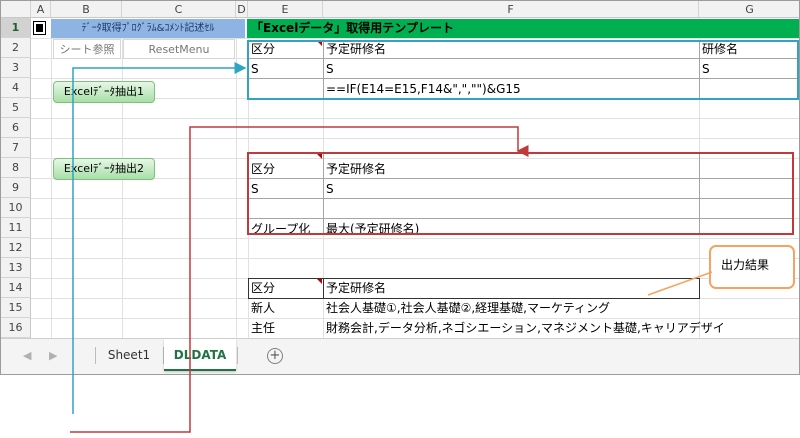 The height and width of the screenshot is (438, 800). I want to click on sheet-tab-bar: ◀ ▶ Sheet1 DLDATA +, so click(400, 356).